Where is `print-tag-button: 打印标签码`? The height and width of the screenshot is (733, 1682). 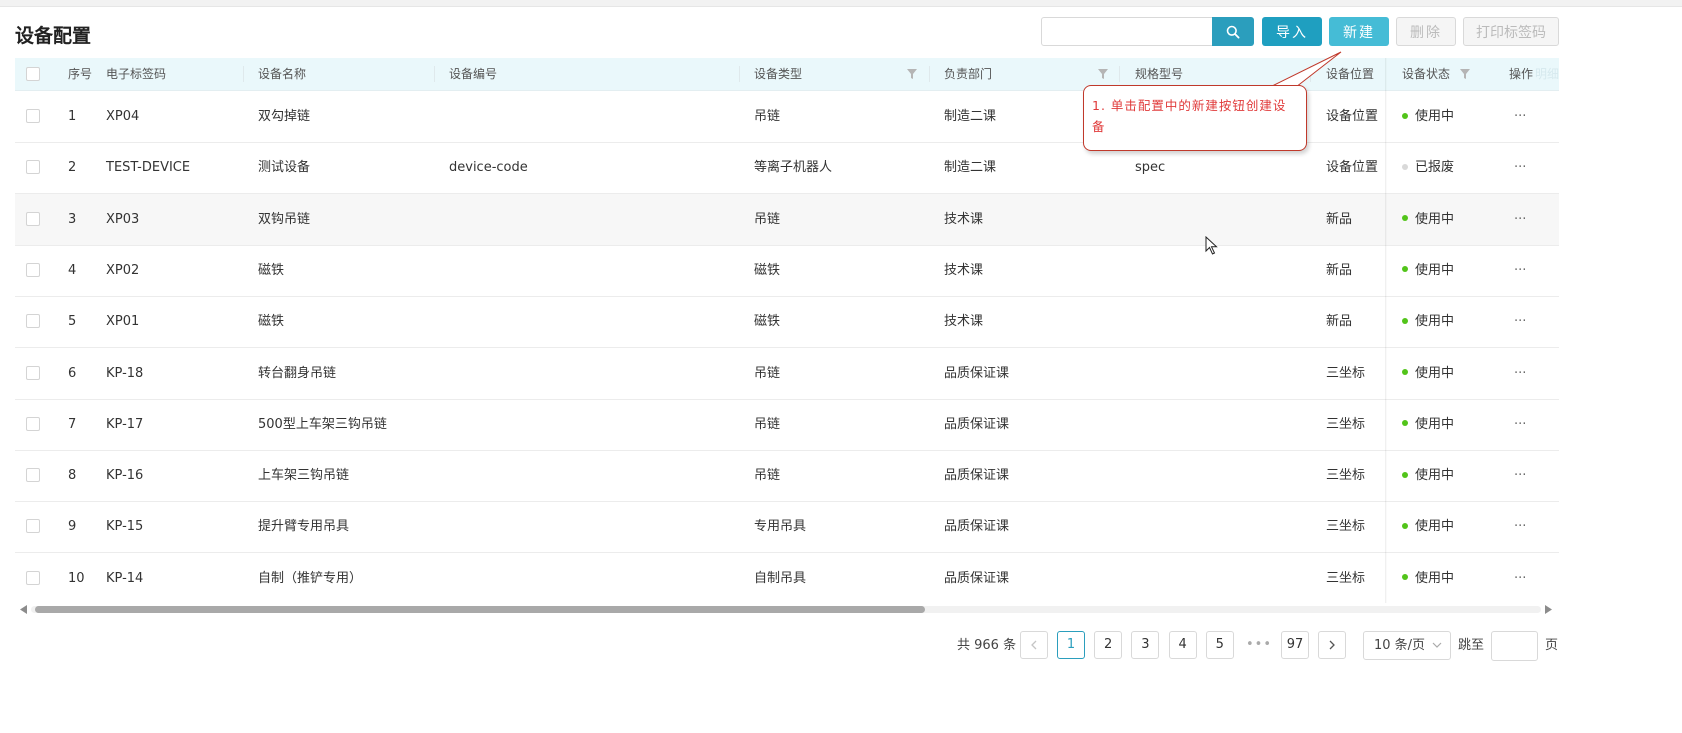 print-tag-button: 打印标签码 is located at coordinates (1511, 31).